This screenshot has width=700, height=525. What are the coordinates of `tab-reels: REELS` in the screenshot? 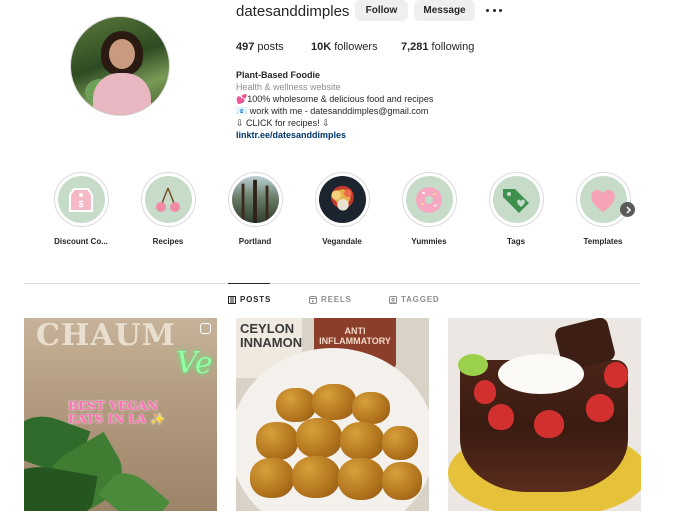 It's located at (330, 299).